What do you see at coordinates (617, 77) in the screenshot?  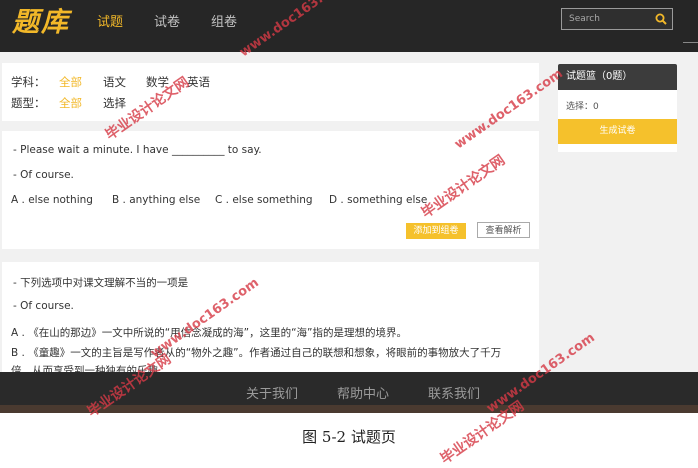 I see `basket-title: 试题篮（0题）` at bounding box center [617, 77].